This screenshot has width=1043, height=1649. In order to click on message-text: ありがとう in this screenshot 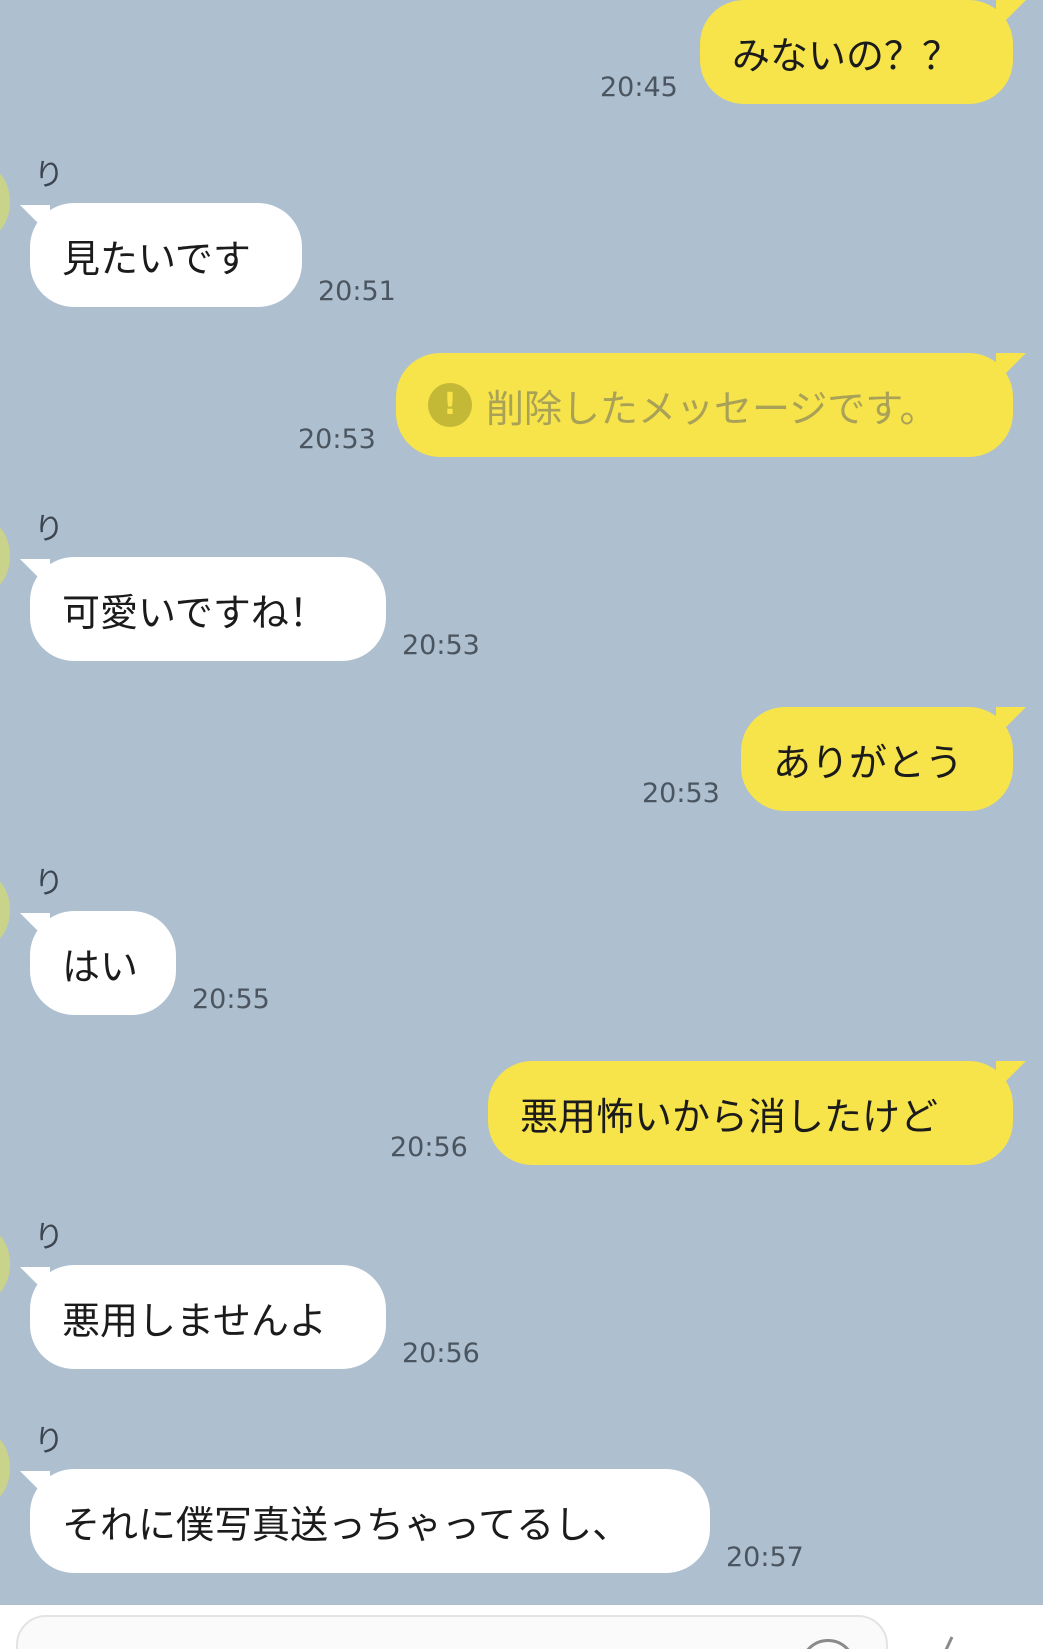, I will do `click(868, 762)`.